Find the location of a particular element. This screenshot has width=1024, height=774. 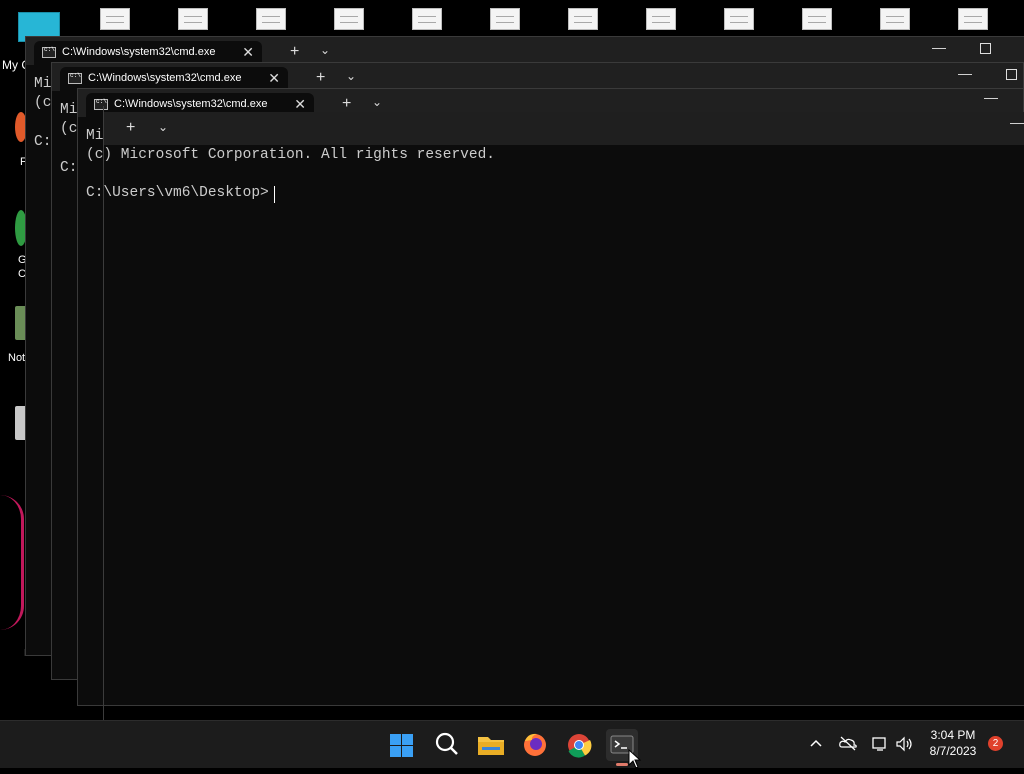

title-bar: + ⌄ — is located at coordinates (564, 128).